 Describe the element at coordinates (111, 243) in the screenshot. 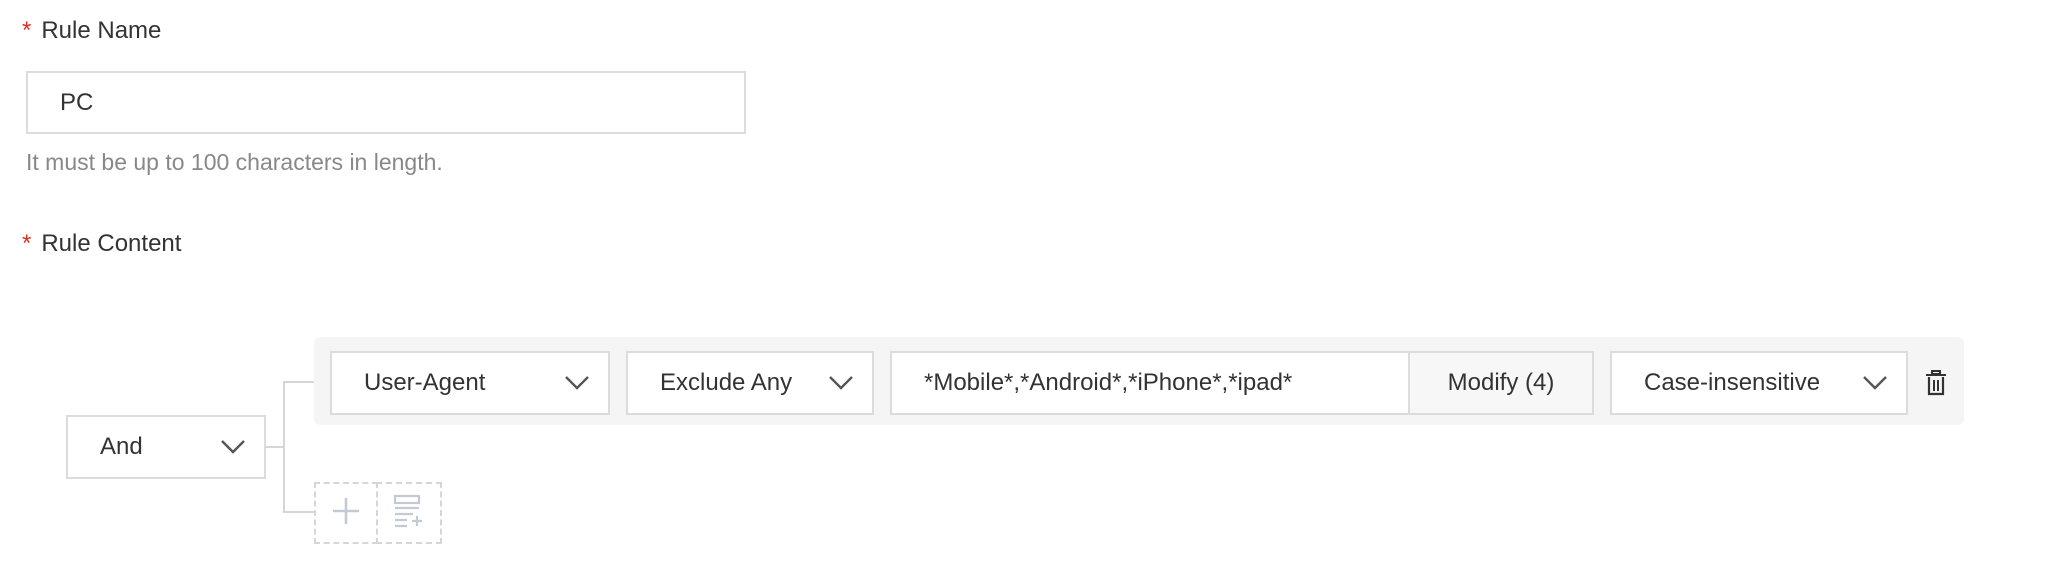

I see `rule-content-label-text: Rule Content` at that location.